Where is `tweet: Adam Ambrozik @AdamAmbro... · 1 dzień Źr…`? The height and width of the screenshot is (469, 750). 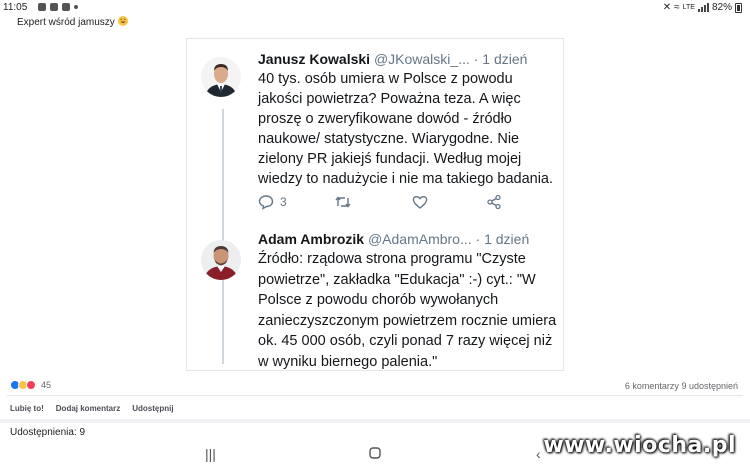 tweet: Adam Ambrozik @AdamAmbro... · 1 dzień Źr… is located at coordinates (408, 301).